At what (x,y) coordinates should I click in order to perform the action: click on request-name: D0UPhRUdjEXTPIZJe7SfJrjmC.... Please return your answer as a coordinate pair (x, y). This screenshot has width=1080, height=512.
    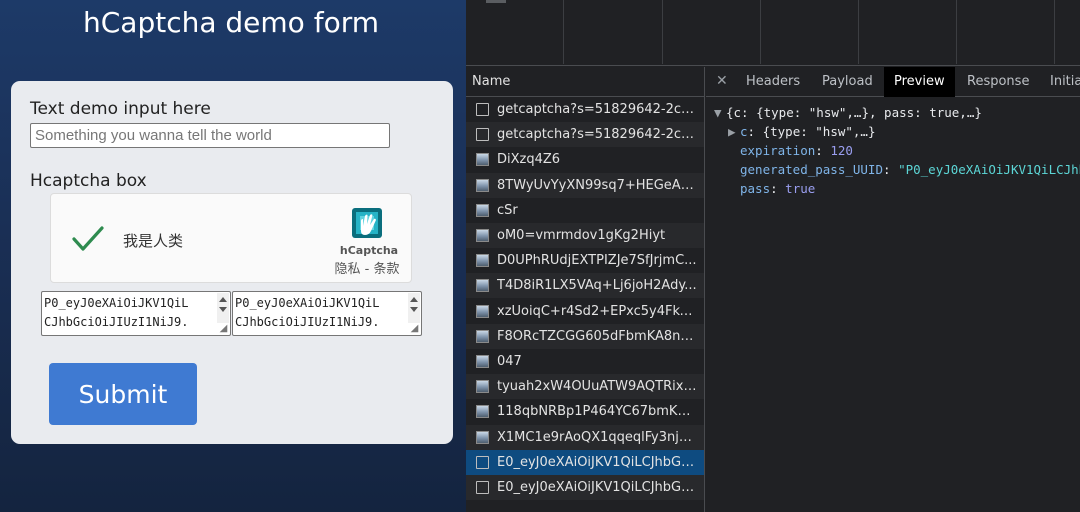
    Looking at the image, I should click on (597, 261).